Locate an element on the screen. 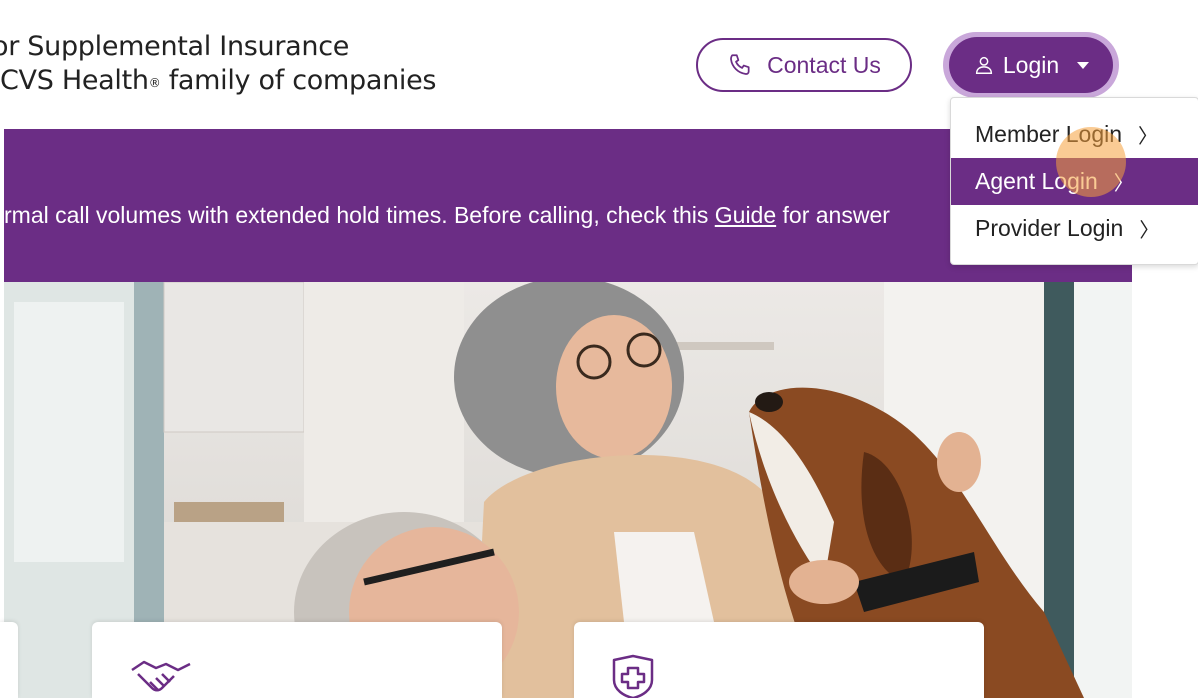 The height and width of the screenshot is (698, 1198). login-button: Login is located at coordinates (1031, 65).